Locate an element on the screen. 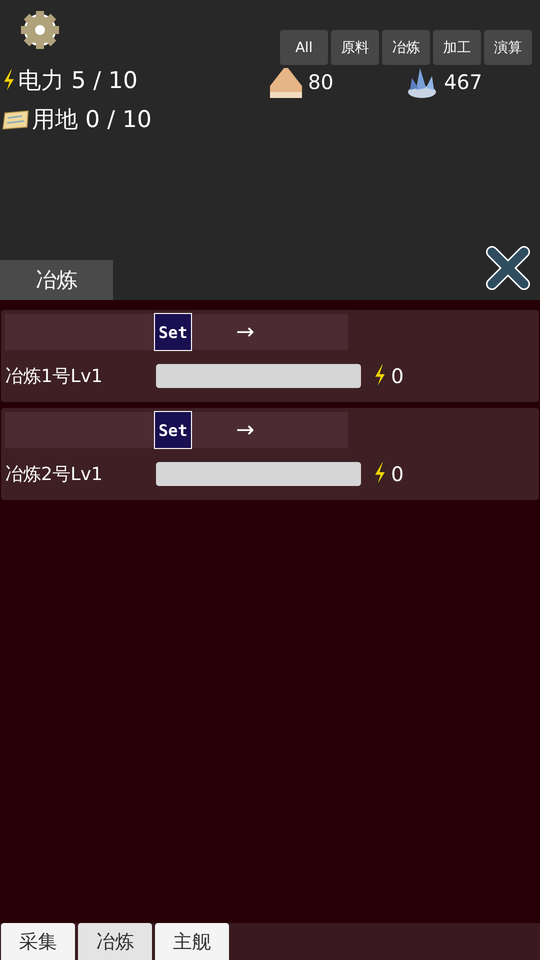 This screenshot has height=960, width=540. resource-amount: 467 is located at coordinates (463, 82).